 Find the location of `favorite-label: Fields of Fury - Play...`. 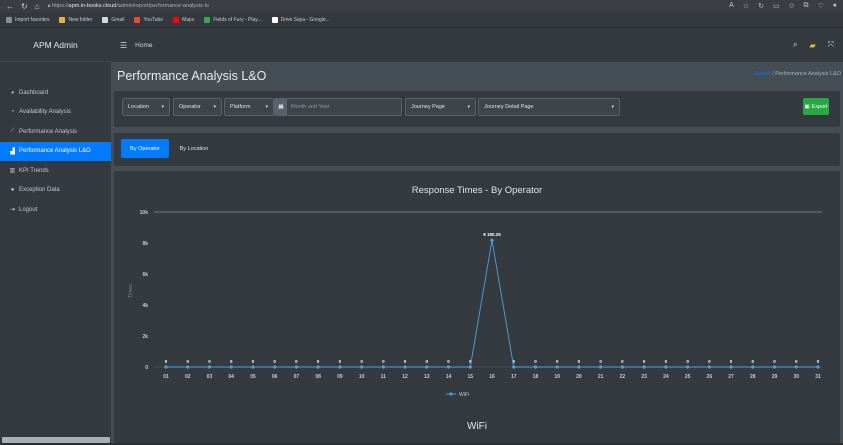

favorite-label: Fields of Fury - Play... is located at coordinates (237, 19).